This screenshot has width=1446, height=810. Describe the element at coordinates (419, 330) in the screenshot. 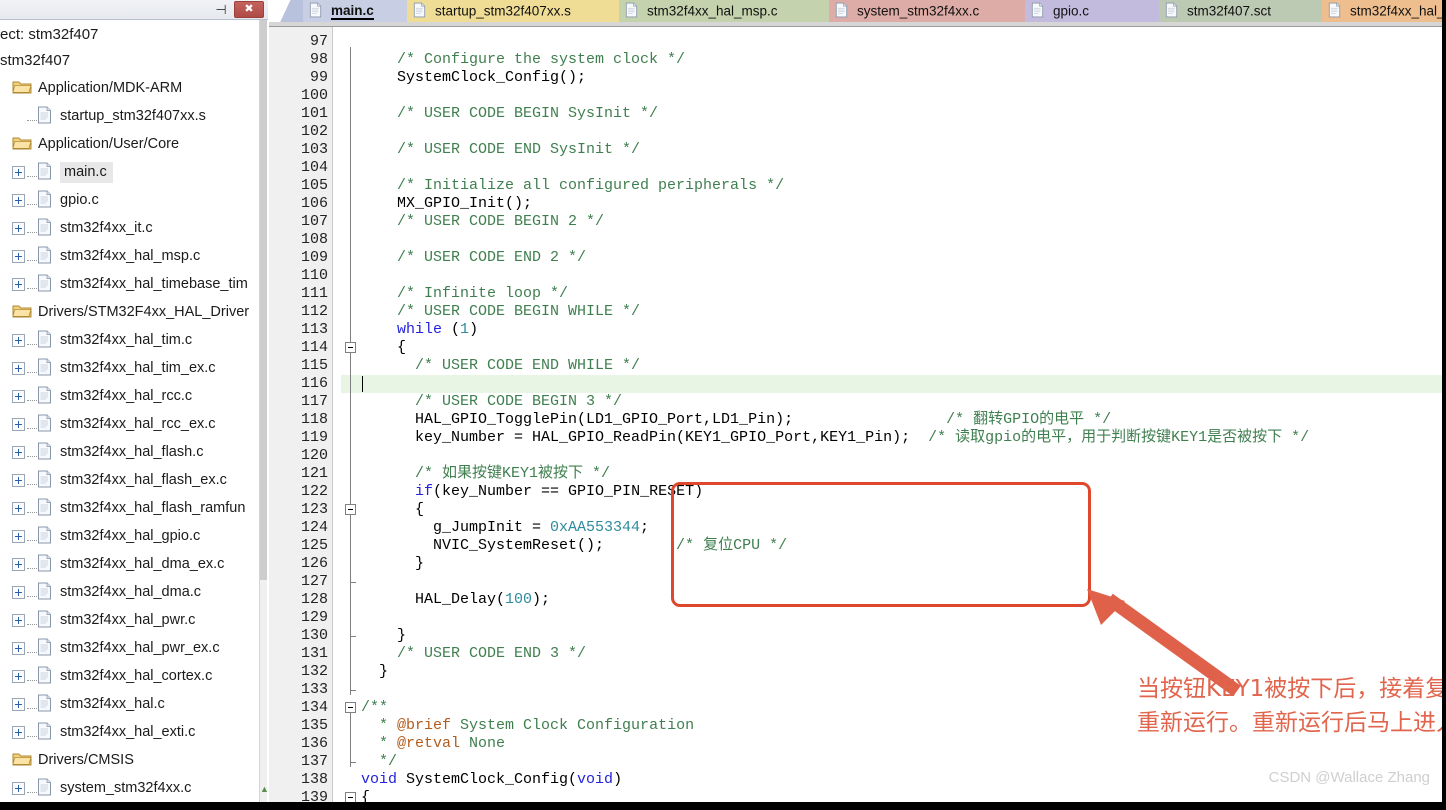

I see `code-line: while (1)` at that location.